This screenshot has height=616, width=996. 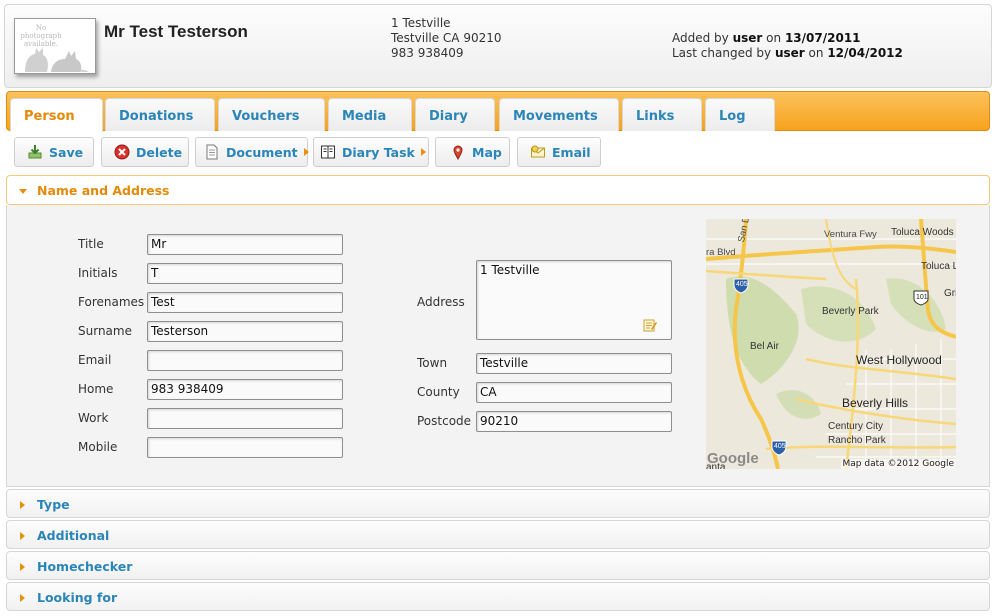 I want to click on town-field: Testville, so click(x=574, y=363).